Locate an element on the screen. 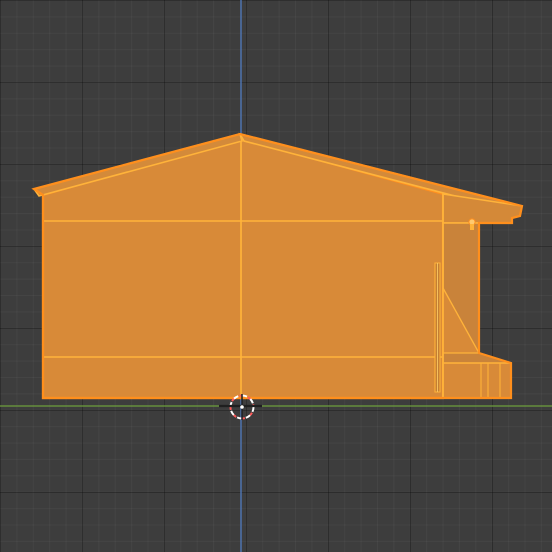 The height and width of the screenshot is (552, 552). wall-light-bracket is located at coordinates (472, 227).